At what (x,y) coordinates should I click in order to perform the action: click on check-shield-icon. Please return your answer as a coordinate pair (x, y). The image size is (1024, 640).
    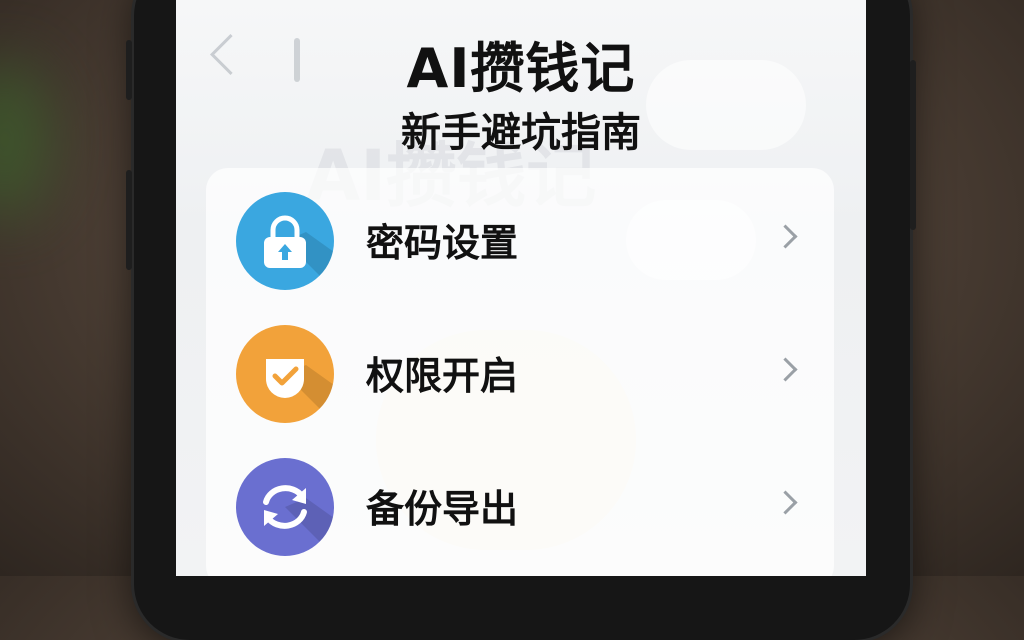
    Looking at the image, I should click on (285, 374).